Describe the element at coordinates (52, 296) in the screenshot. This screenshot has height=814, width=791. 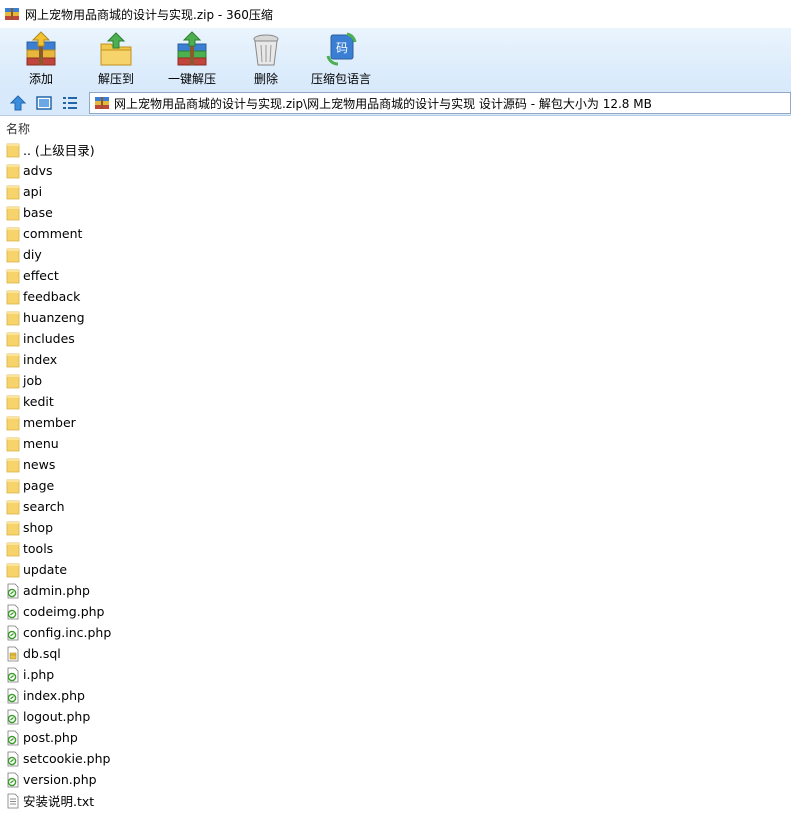
I see `file-name: feedback` at that location.